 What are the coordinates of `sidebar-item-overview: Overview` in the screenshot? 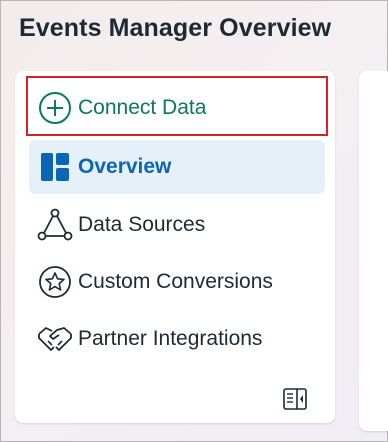 It's located at (177, 167).